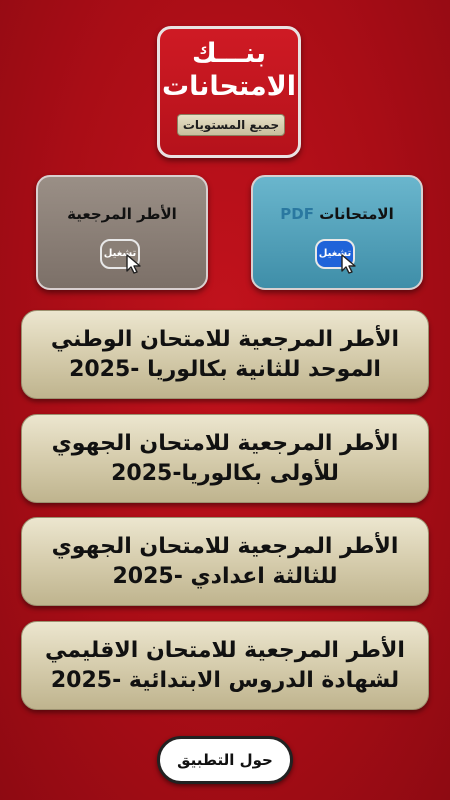 The height and width of the screenshot is (800, 450). I want to click on card-title: الامتحانات PDF, so click(337, 214).